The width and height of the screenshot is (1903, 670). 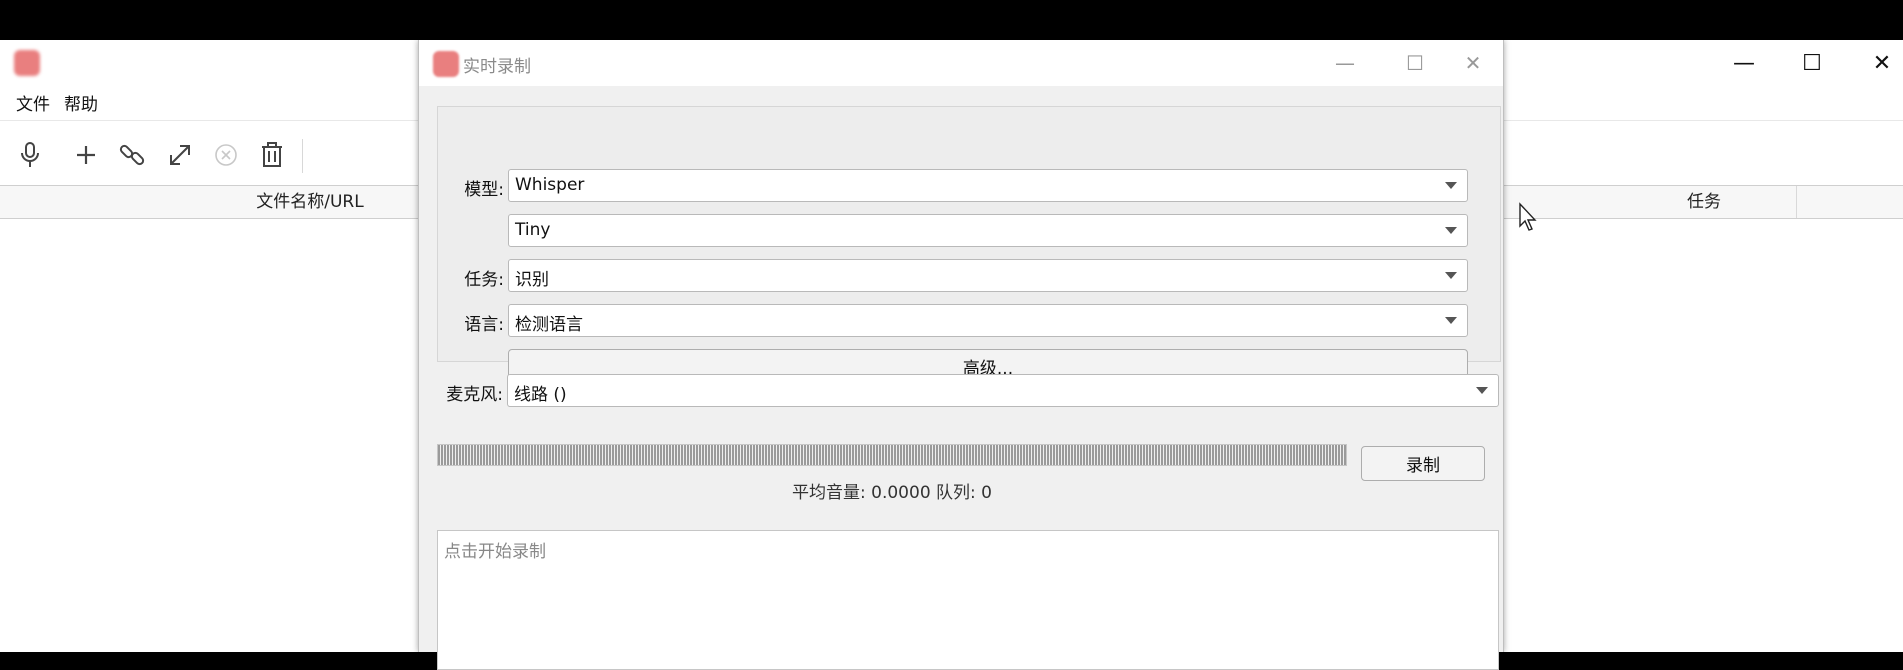 What do you see at coordinates (550, 185) in the screenshot?
I see `model-select-value: Whisper` at bounding box center [550, 185].